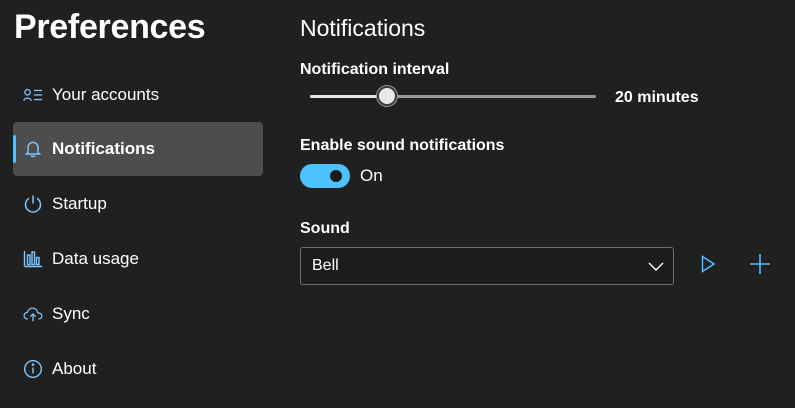 The height and width of the screenshot is (408, 795). Describe the element at coordinates (74, 368) in the screenshot. I see `sidebar-item-label: About` at that location.